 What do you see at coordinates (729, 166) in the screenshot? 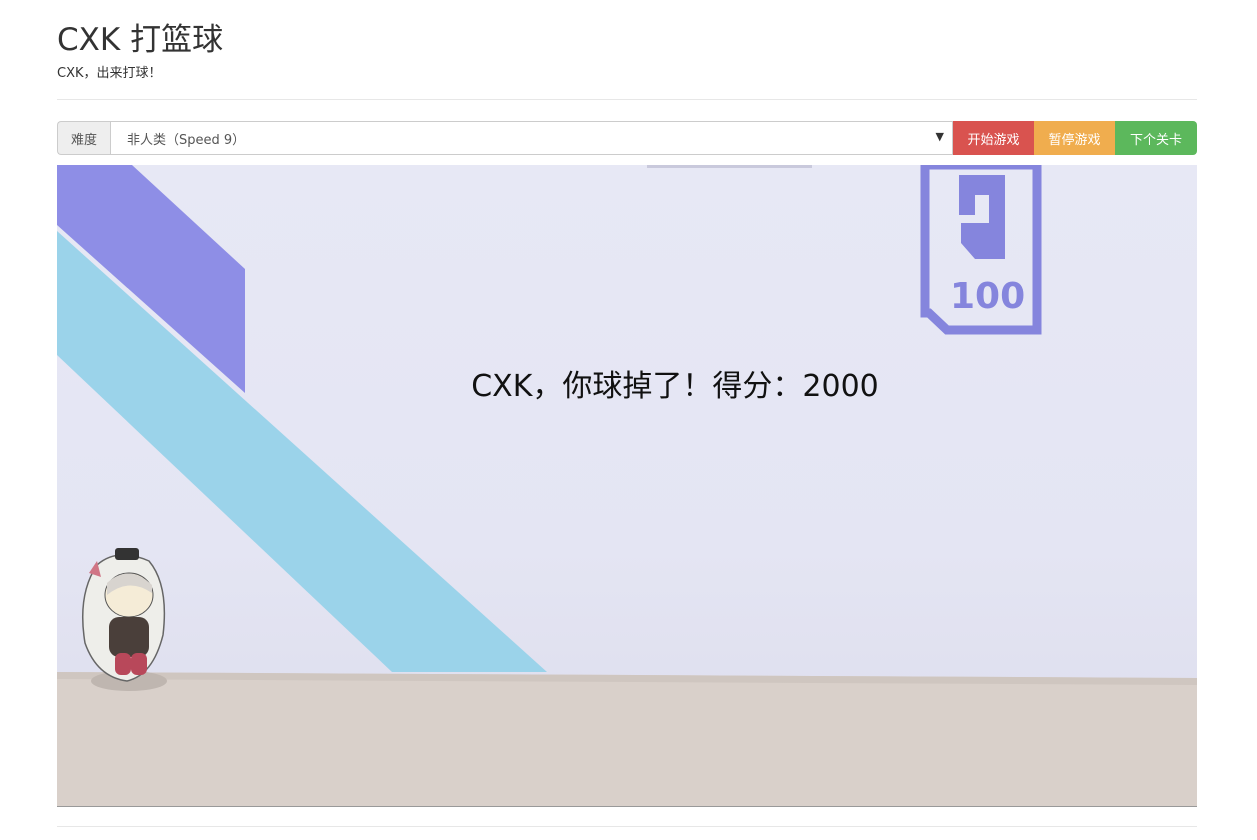
I see `top-bar` at bounding box center [729, 166].